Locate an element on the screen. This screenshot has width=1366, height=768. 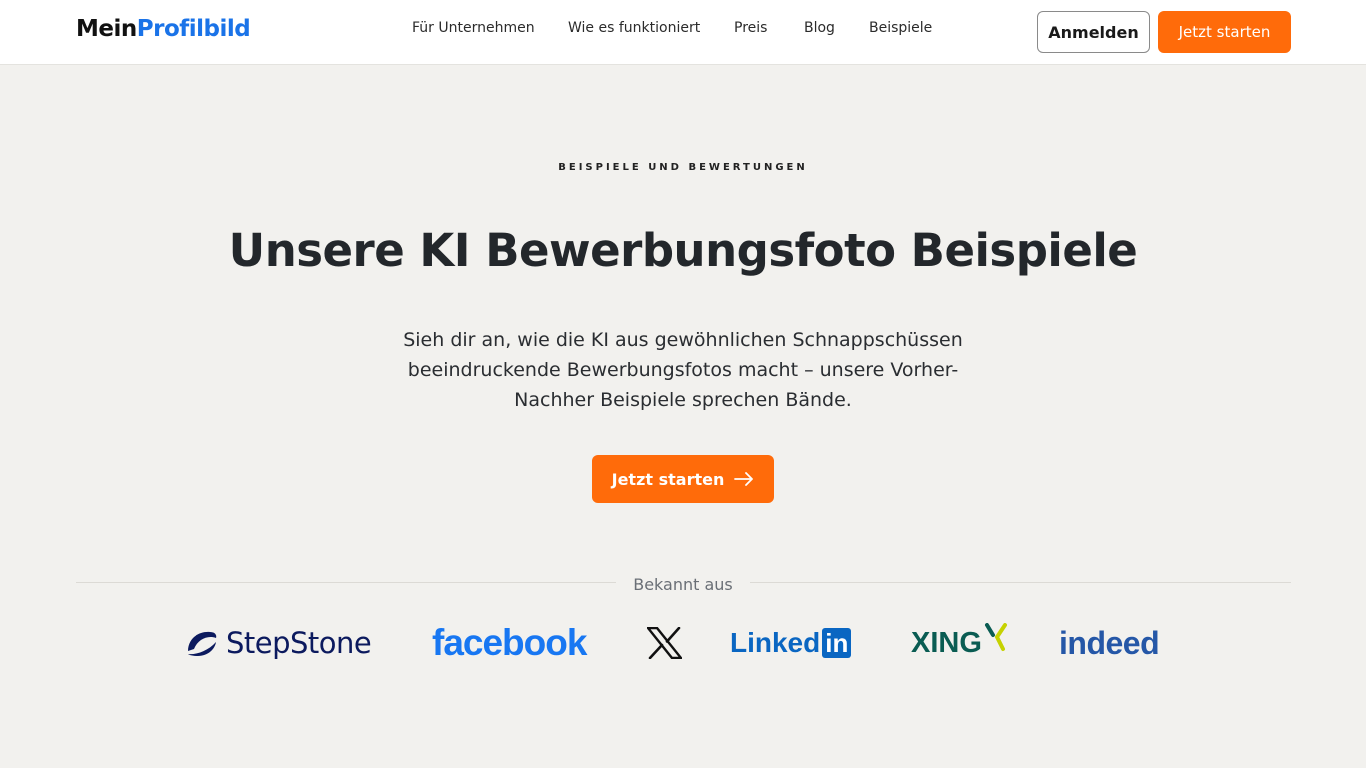
nav-link-blog: Blog is located at coordinates (819, 28).